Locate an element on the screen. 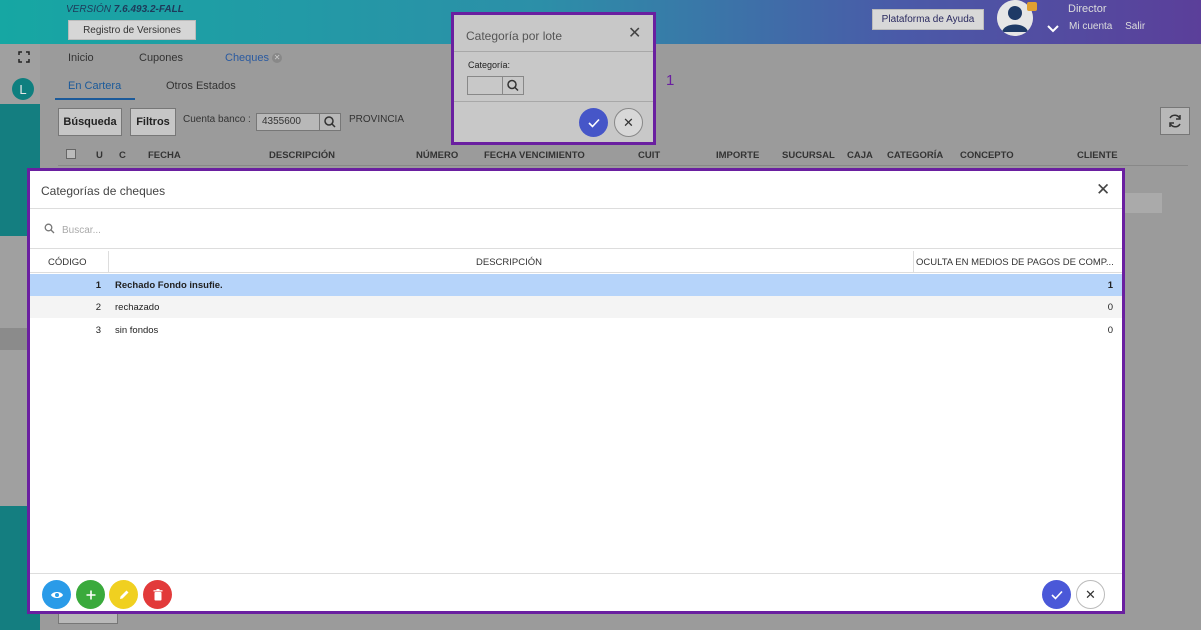 The height and width of the screenshot is (630, 1201). tab-inicio: Inicio is located at coordinates (81, 58).